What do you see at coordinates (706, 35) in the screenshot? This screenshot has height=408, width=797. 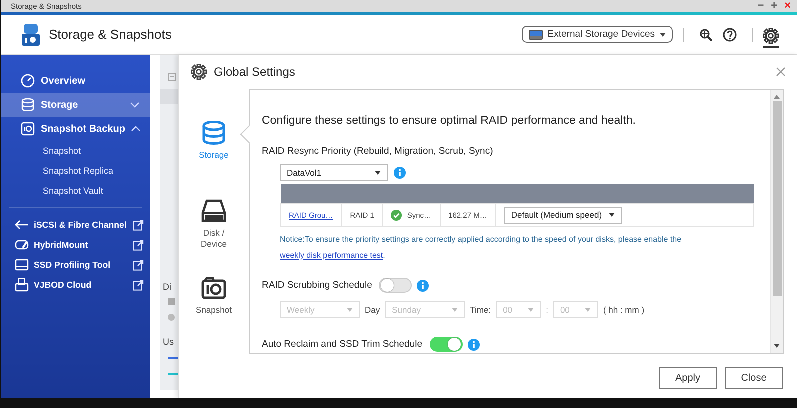 I see `magnifier-icon` at bounding box center [706, 35].